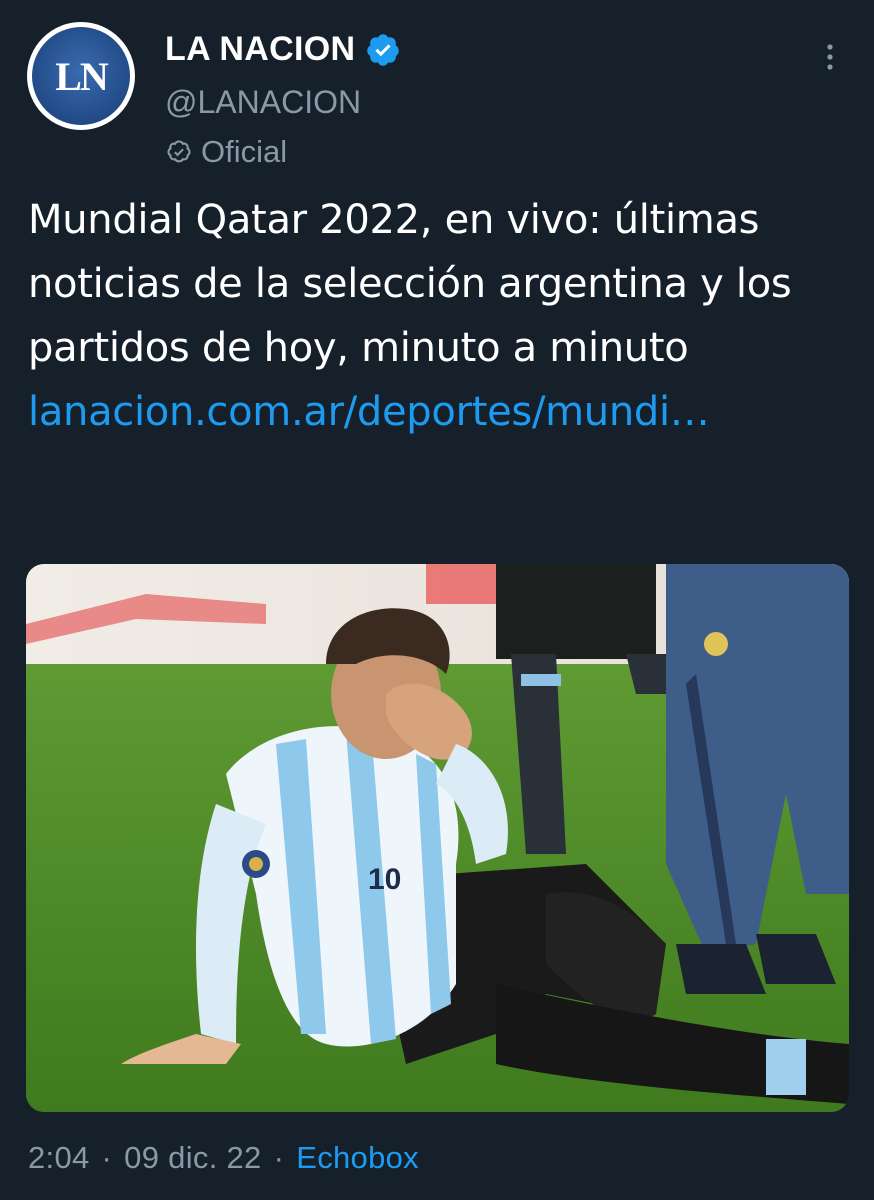  I want to click on jersey-number: 10, so click(384, 879).